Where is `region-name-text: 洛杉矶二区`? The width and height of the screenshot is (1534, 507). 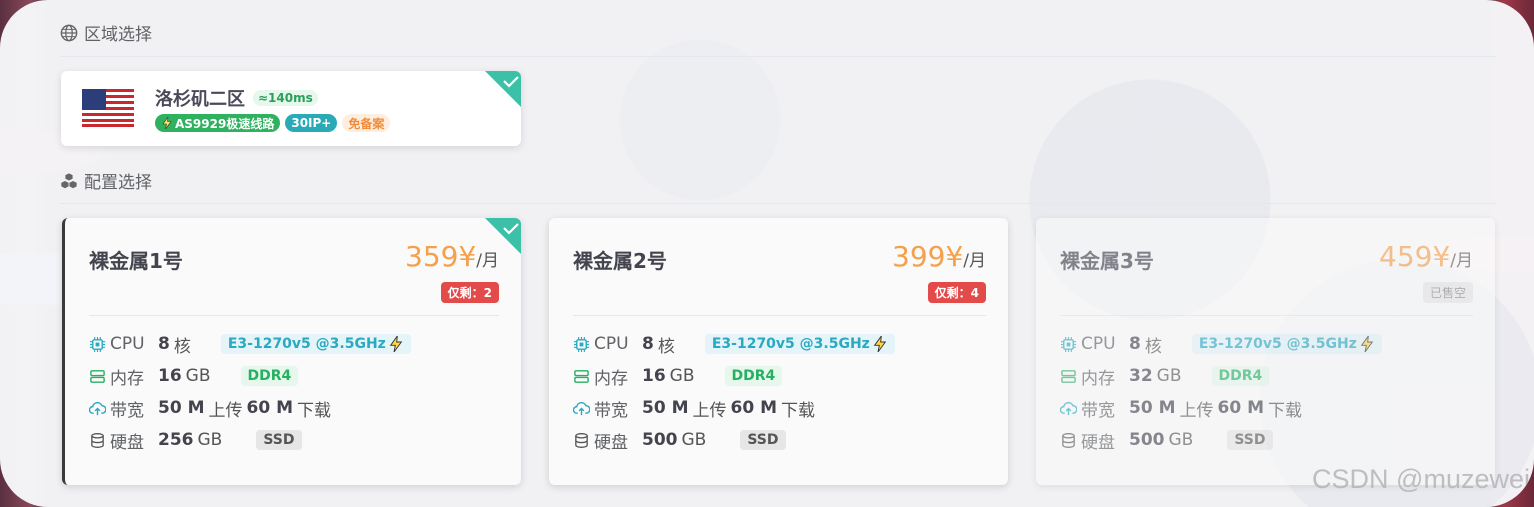 region-name-text: 洛杉矶二区 is located at coordinates (200, 99).